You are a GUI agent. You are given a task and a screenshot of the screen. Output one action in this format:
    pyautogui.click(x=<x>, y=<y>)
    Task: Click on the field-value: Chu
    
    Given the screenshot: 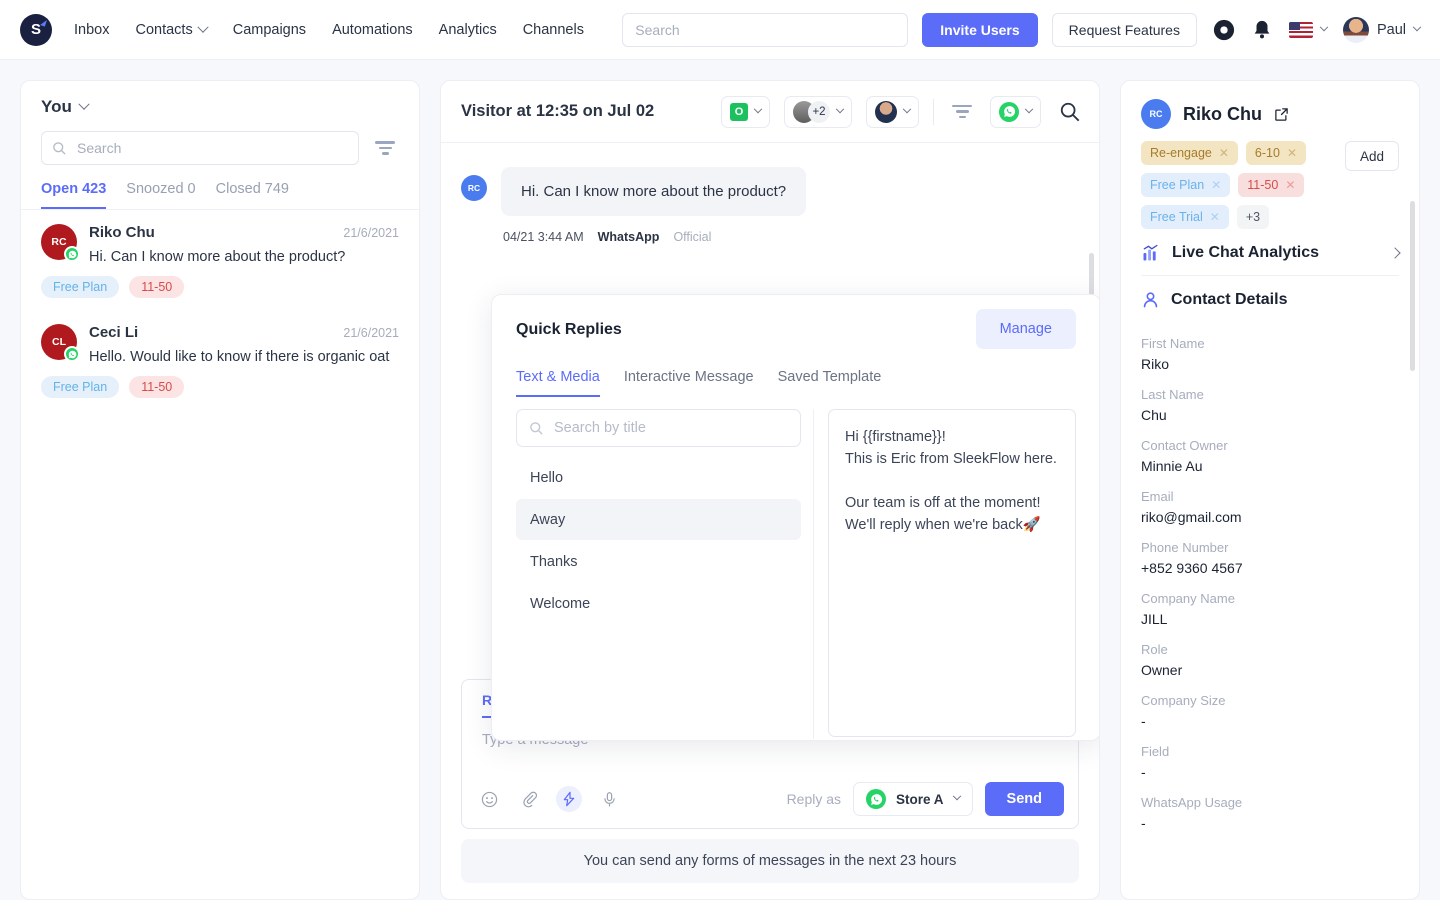 What is the action you would take?
    pyautogui.click(x=1270, y=415)
    